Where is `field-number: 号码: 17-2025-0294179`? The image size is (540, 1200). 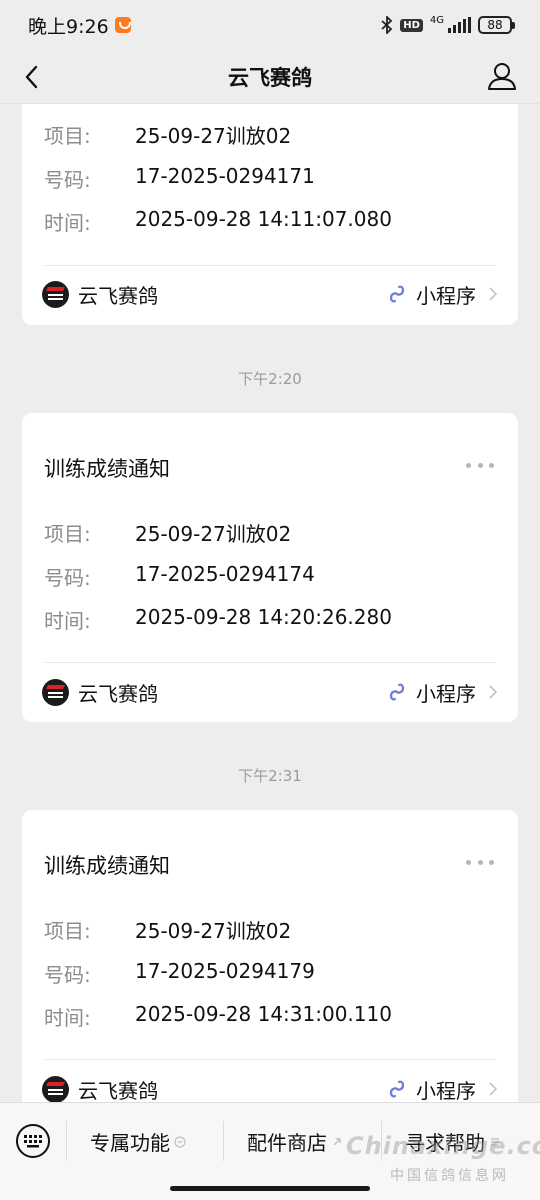 field-number: 号码: 17-2025-0294179 is located at coordinates (179, 973).